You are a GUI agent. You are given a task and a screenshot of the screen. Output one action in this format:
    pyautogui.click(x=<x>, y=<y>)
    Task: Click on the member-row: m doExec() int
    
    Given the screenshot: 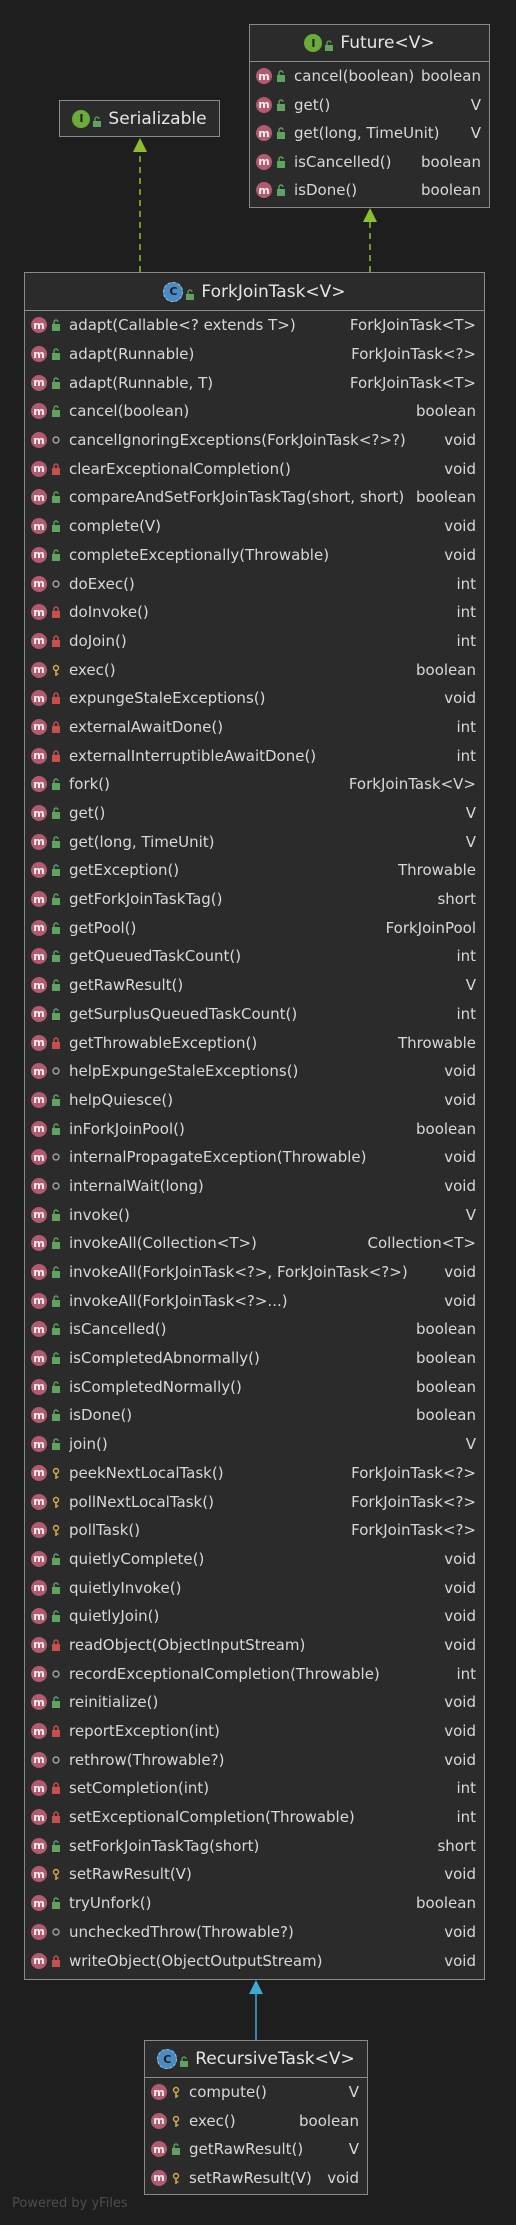 What is the action you would take?
    pyautogui.click(x=254, y=583)
    